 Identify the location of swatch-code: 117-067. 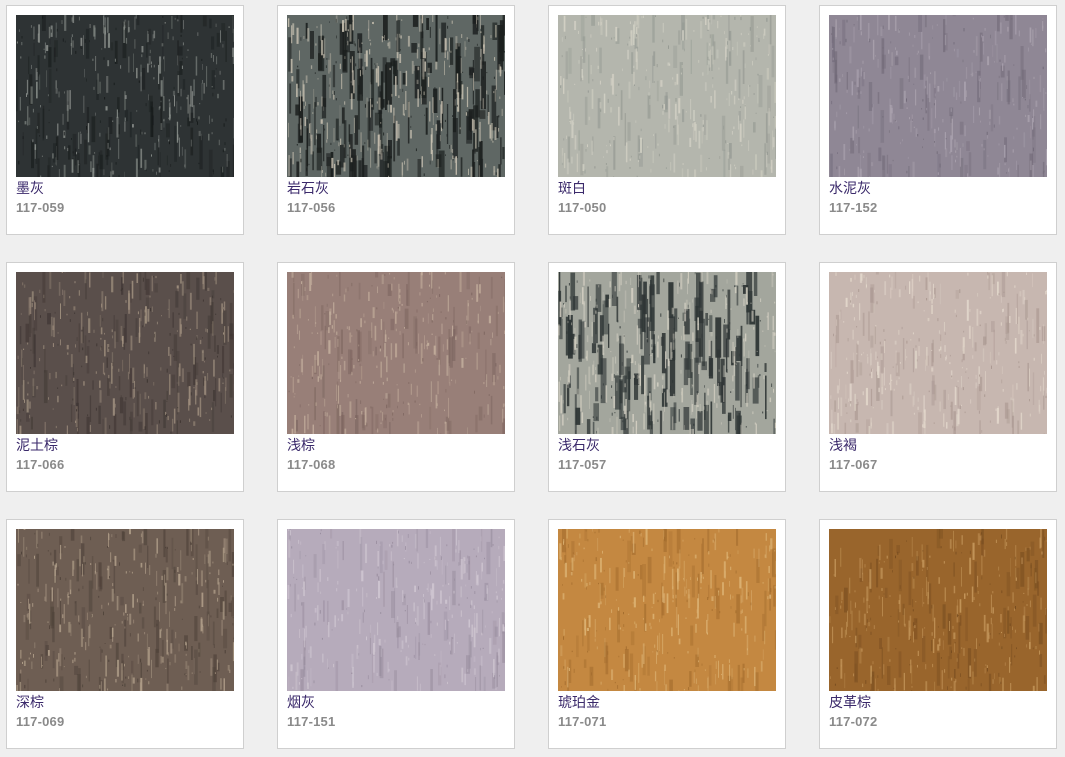
(853, 464).